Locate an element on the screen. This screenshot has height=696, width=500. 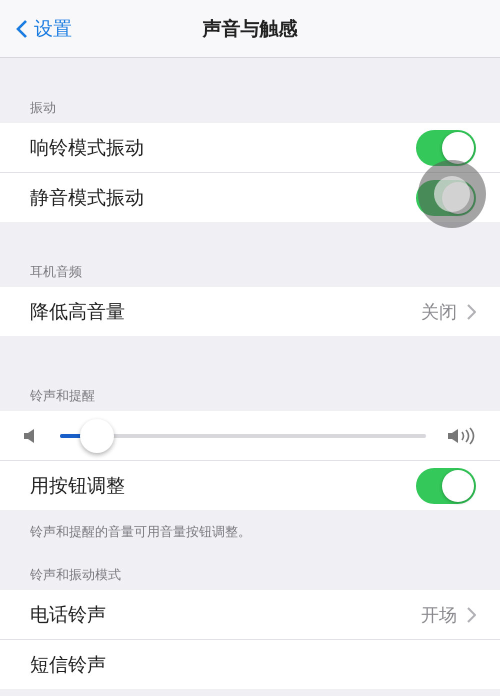
setting-label: 静音模式振动 is located at coordinates (87, 198).